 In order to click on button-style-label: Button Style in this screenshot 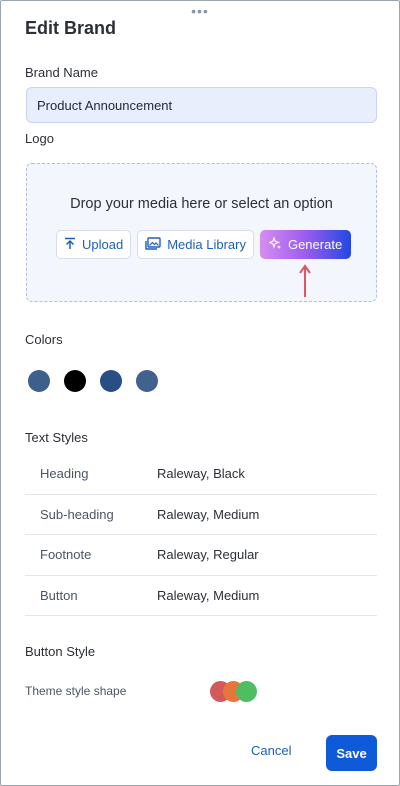, I will do `click(60, 651)`.